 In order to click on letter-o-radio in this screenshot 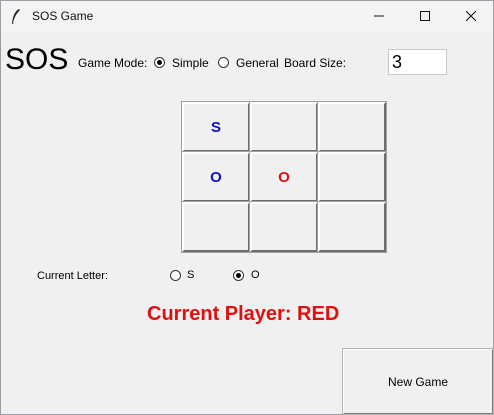, I will do `click(238, 275)`.